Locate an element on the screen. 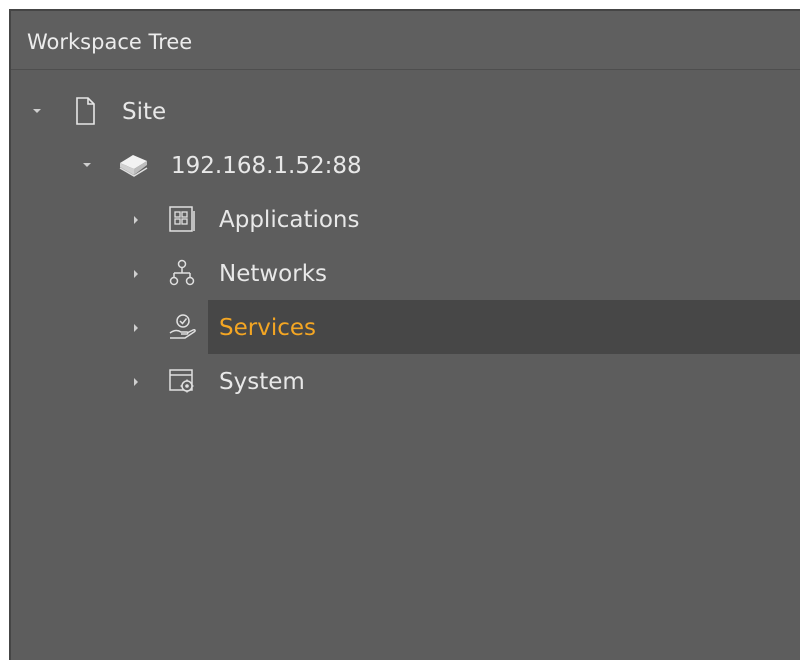 The width and height of the screenshot is (800, 660). tree-item-label: 192.168.1.52:88 is located at coordinates (266, 166).